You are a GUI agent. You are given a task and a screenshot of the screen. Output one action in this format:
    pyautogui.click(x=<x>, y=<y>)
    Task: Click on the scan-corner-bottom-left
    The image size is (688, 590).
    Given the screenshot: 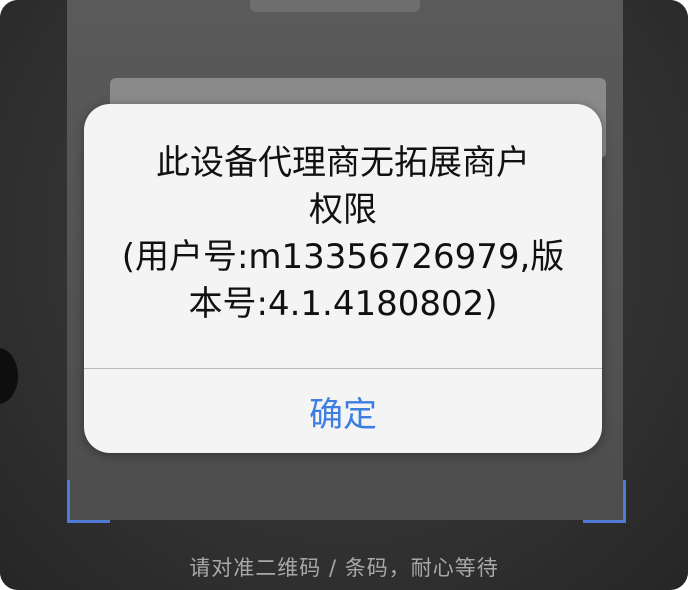 What is the action you would take?
    pyautogui.click(x=88, y=501)
    